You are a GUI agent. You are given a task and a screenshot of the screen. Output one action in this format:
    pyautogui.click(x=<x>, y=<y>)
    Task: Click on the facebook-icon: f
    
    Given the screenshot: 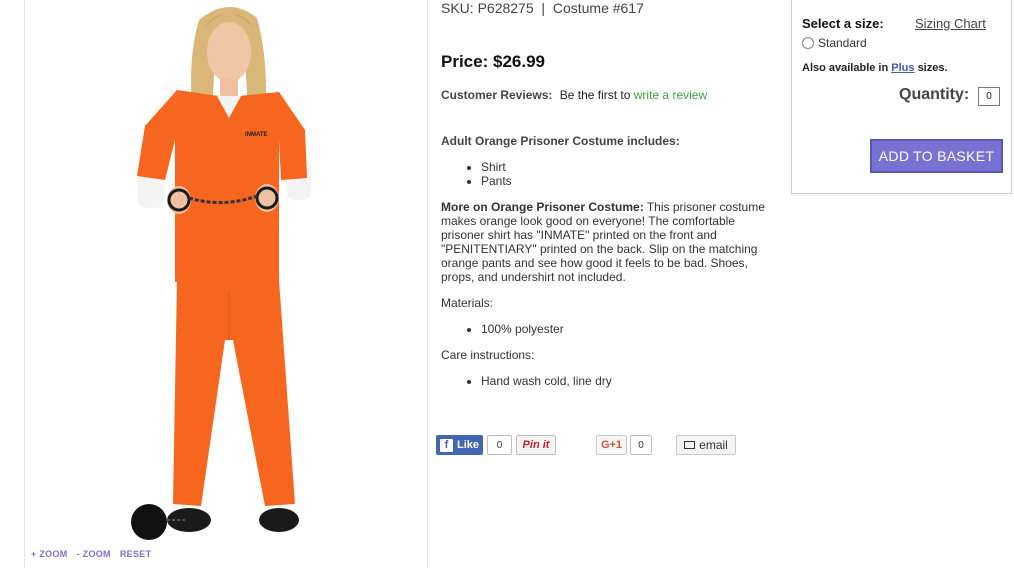 What is the action you would take?
    pyautogui.click(x=446, y=445)
    